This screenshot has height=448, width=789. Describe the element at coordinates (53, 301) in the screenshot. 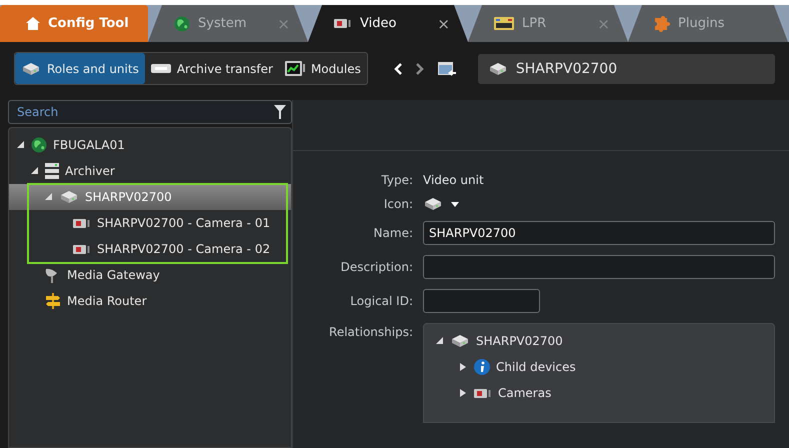

I see `signpost-icon` at that location.